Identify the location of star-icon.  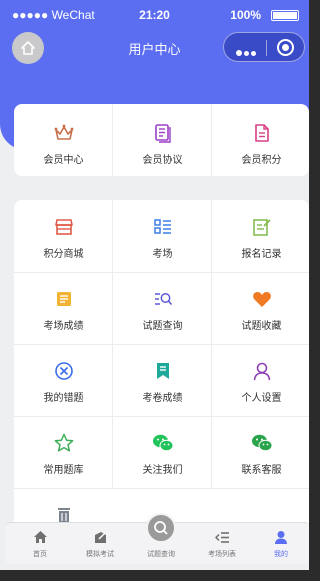
(64, 443).